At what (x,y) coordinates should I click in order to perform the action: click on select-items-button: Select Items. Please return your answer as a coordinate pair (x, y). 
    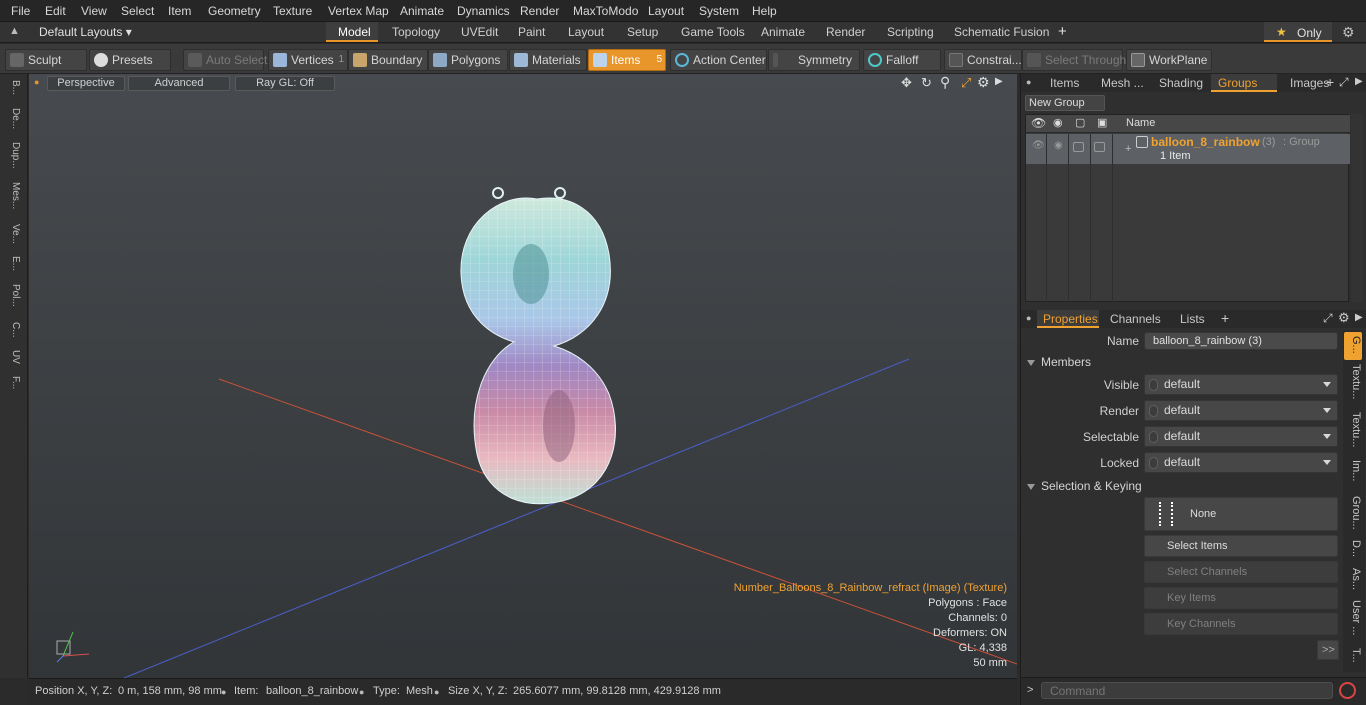
    Looking at the image, I should click on (1241, 546).